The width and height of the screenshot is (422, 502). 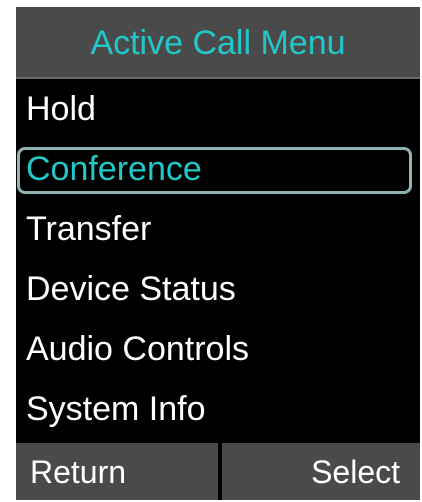 I want to click on menu-item-transfer: Transfer, so click(x=218, y=229).